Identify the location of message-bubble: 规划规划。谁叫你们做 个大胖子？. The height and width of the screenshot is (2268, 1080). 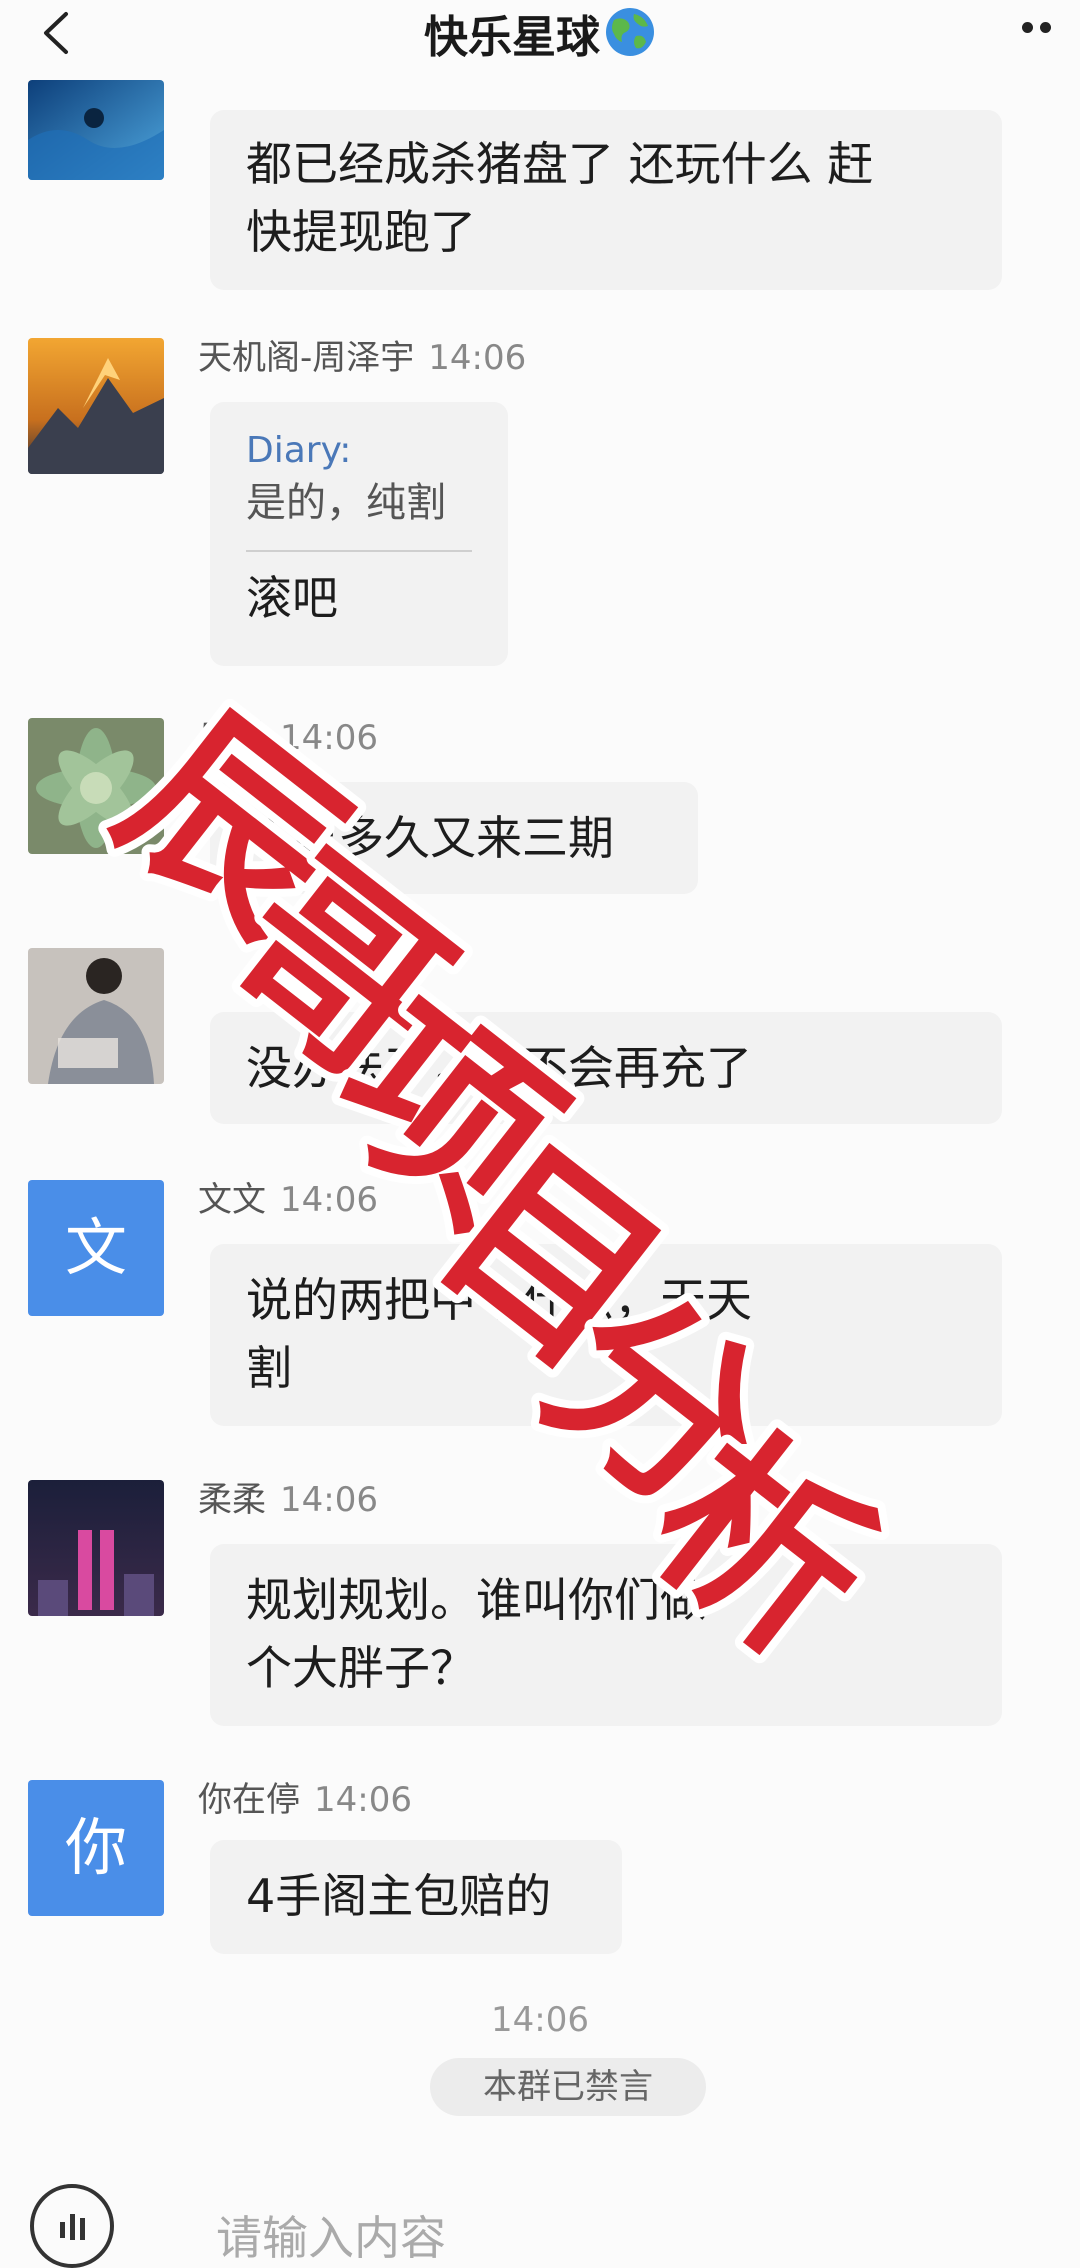
(606, 1635).